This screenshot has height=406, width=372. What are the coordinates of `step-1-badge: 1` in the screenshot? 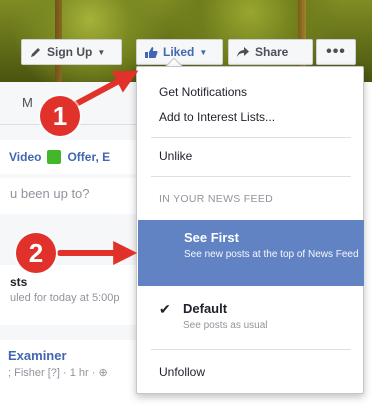 It's located at (60, 116).